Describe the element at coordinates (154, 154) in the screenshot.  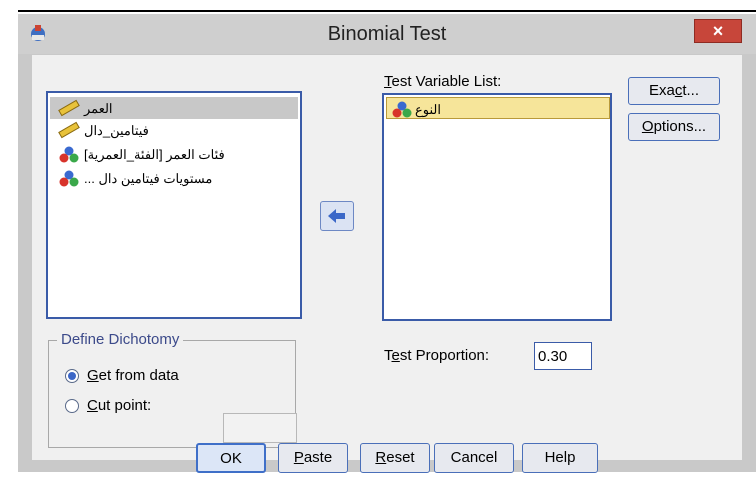
I see `list-item-label: فئات العمر [الفئة_العمرية]` at that location.